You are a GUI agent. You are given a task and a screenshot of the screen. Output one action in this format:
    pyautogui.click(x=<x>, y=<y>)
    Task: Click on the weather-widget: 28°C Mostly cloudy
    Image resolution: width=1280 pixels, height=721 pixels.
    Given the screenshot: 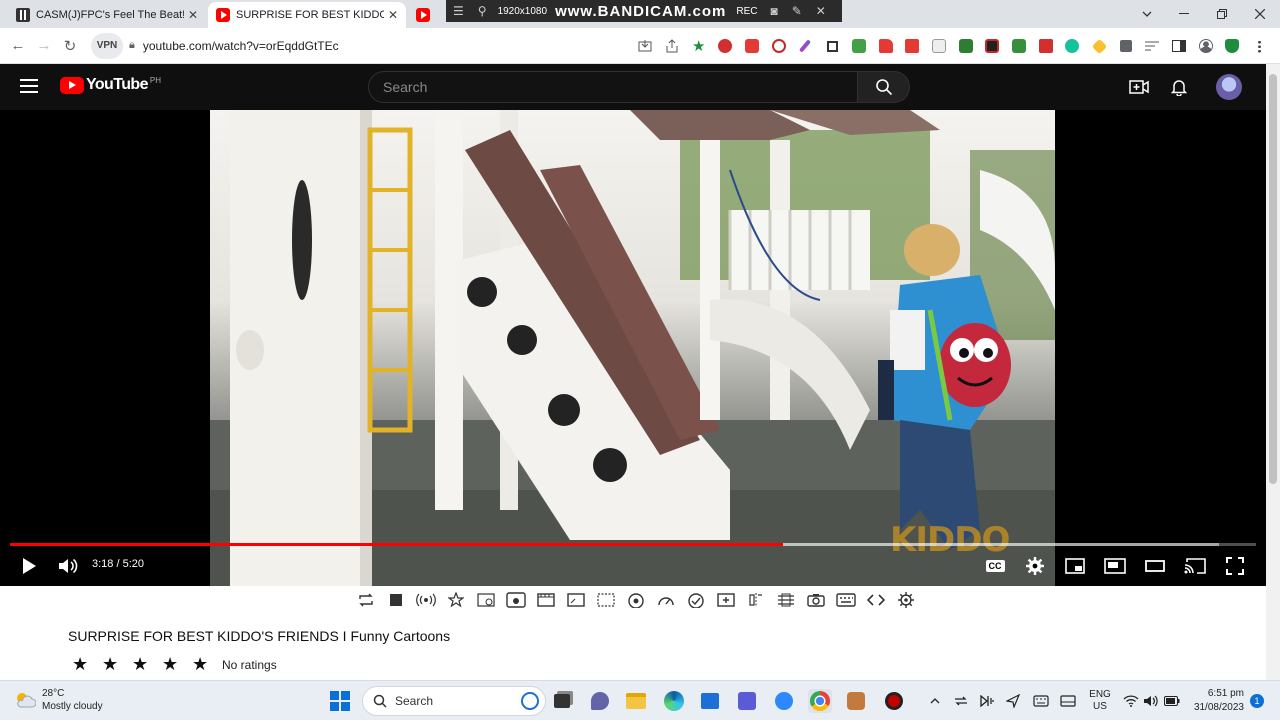 What is the action you would take?
    pyautogui.click(x=58, y=700)
    